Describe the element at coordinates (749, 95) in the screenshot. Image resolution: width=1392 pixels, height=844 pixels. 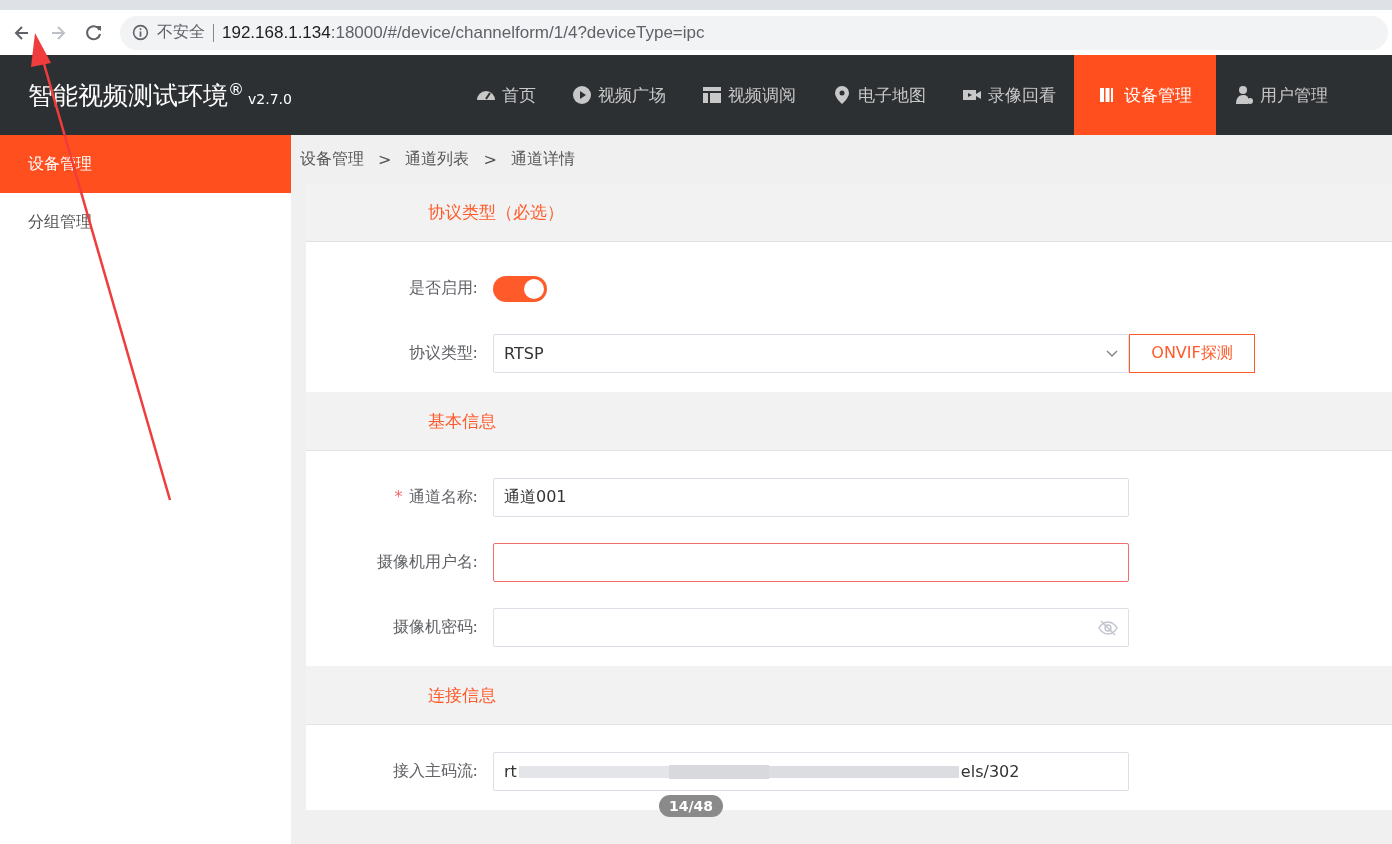
I see `nav-tab: 视频调阅` at that location.